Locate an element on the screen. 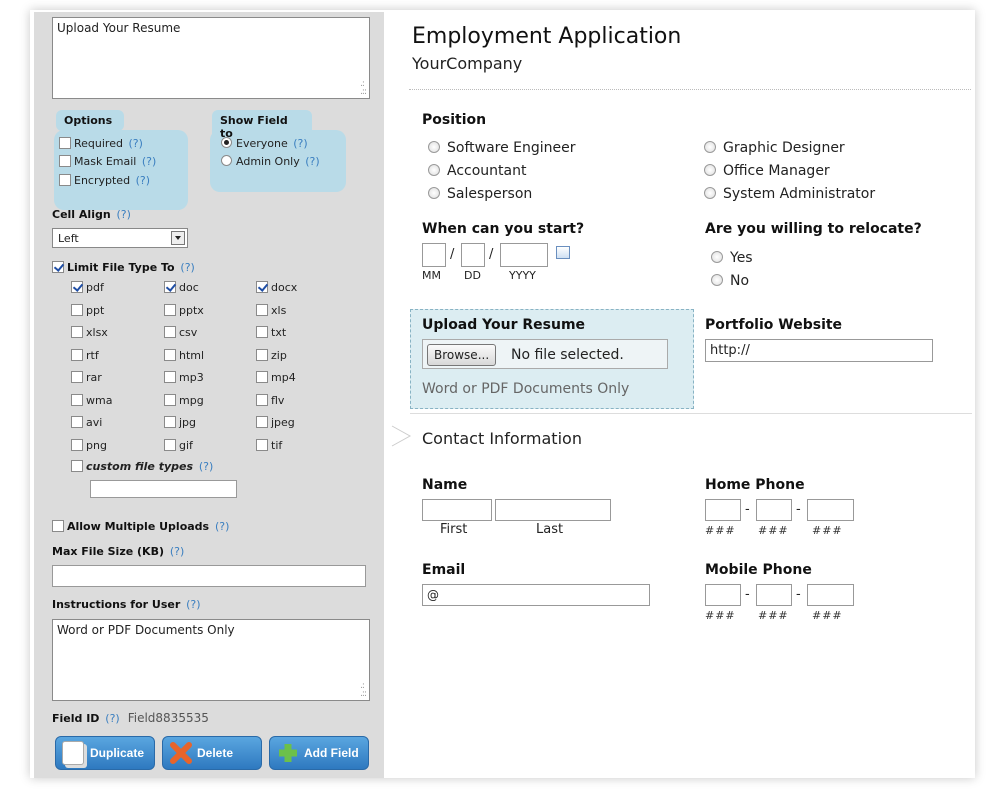 The height and width of the screenshot is (798, 1002). last-name-input is located at coordinates (553, 510).